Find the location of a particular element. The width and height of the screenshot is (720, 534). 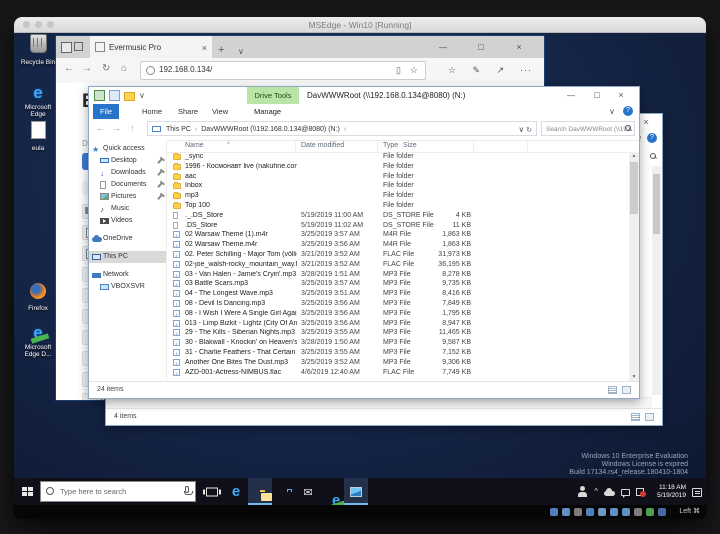

edge-minimize-button is located at coordinates (443, 47).